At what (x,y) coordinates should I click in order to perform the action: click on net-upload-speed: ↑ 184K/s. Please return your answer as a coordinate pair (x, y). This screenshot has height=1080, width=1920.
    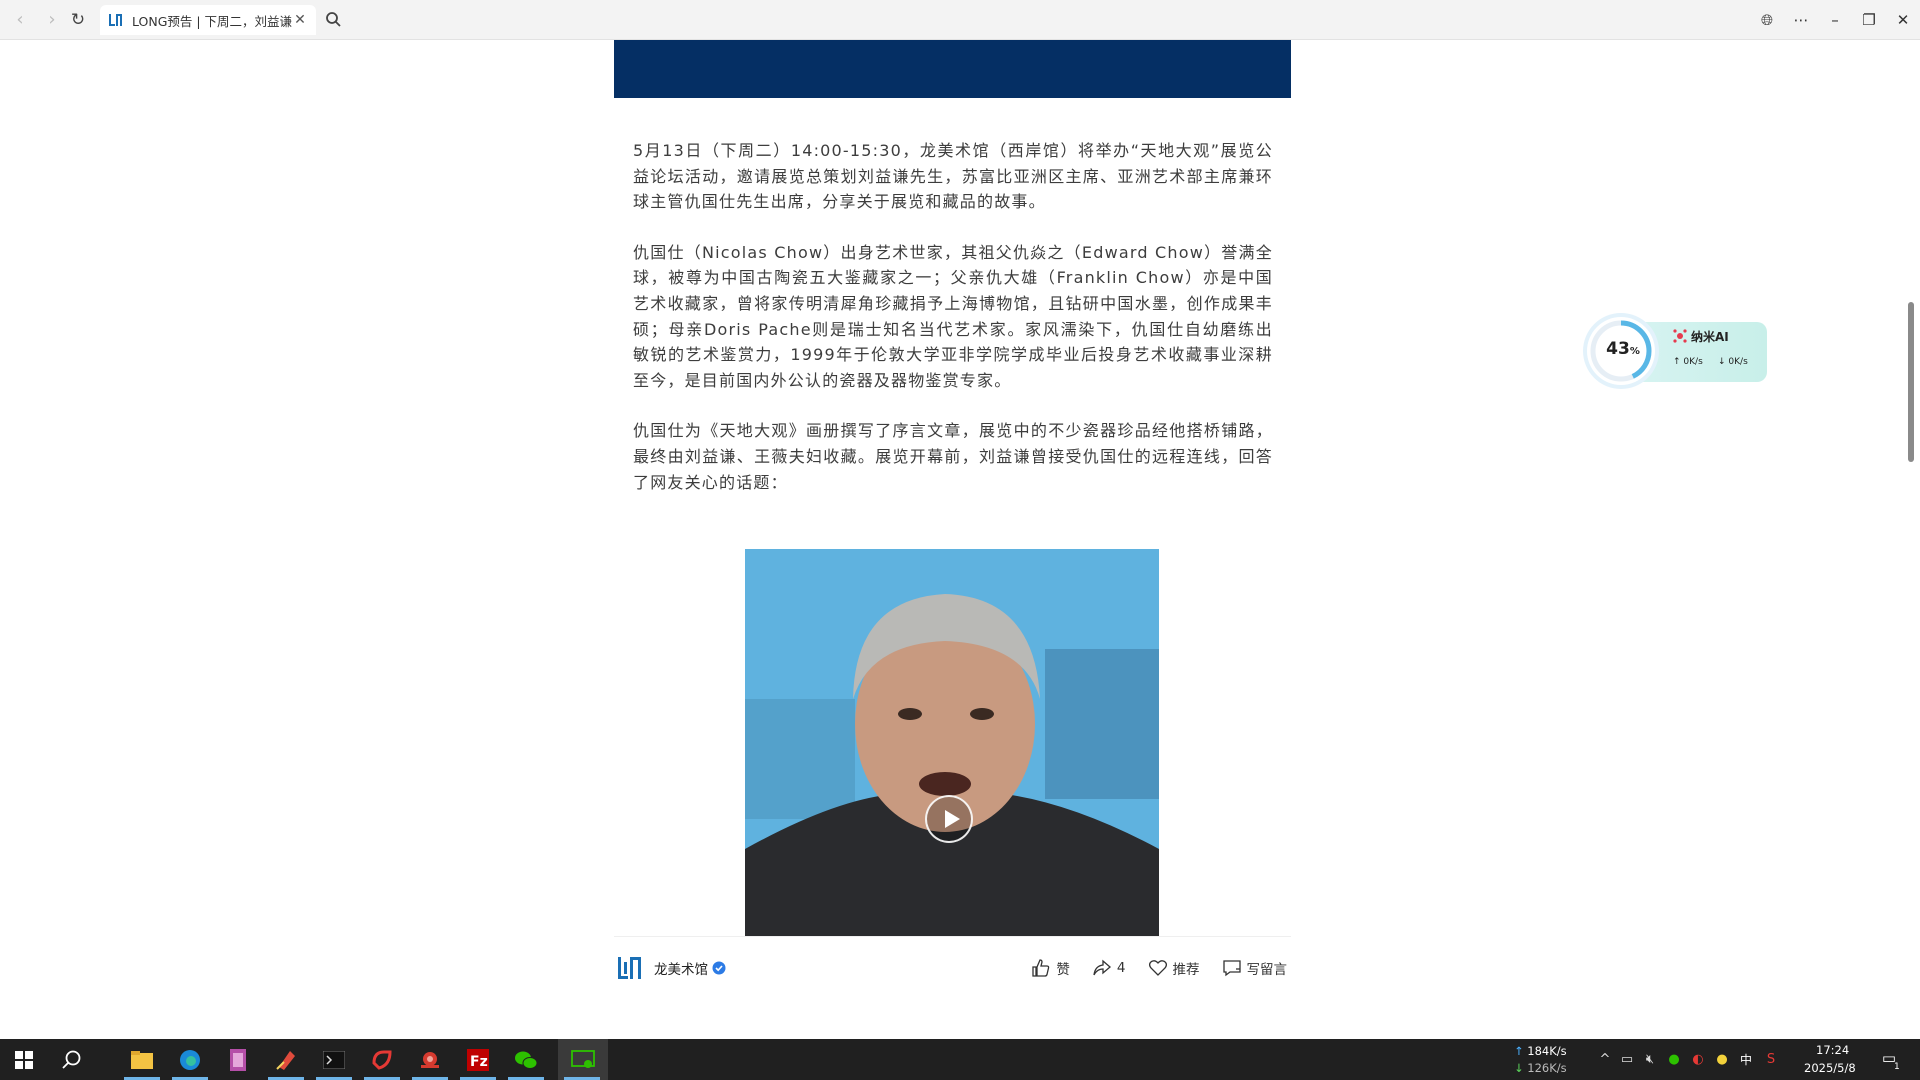
    Looking at the image, I should click on (1540, 1051).